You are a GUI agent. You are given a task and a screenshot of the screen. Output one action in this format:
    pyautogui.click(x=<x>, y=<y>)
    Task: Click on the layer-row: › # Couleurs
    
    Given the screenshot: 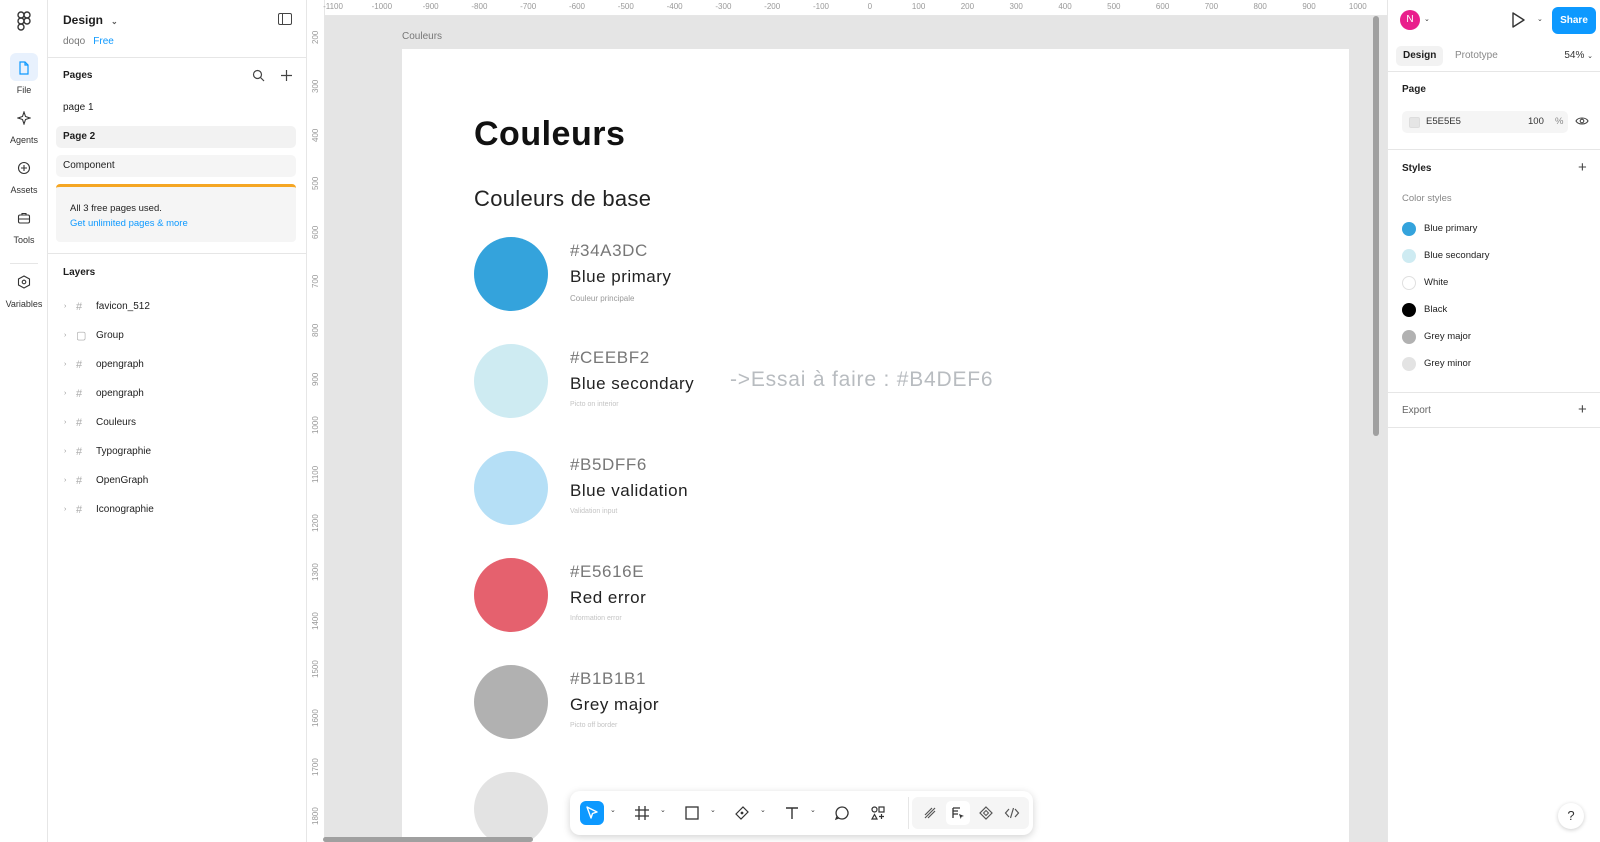 What is the action you would take?
    pyautogui.click(x=177, y=423)
    